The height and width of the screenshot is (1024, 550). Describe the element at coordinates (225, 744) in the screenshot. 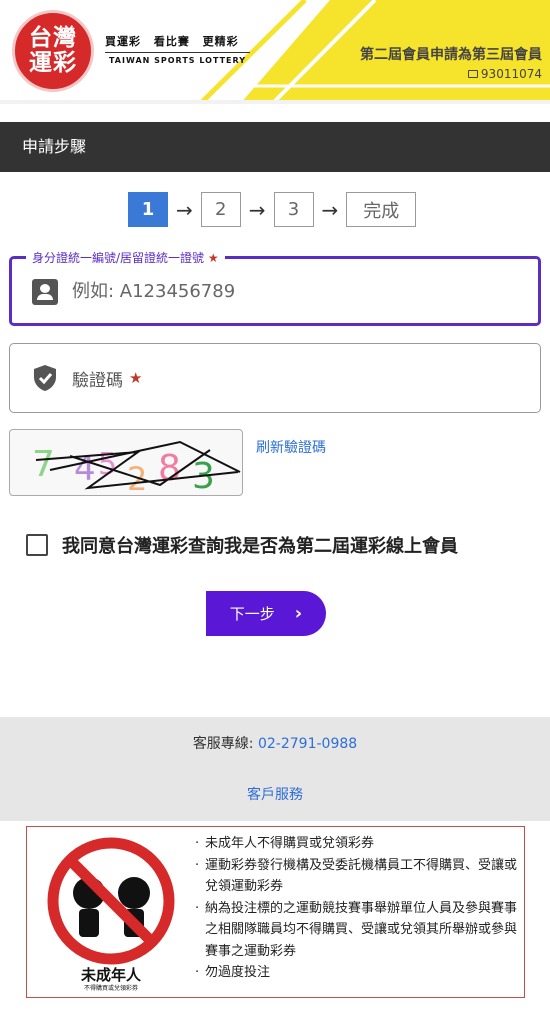

I see `phone-label: 客服專線:` at that location.